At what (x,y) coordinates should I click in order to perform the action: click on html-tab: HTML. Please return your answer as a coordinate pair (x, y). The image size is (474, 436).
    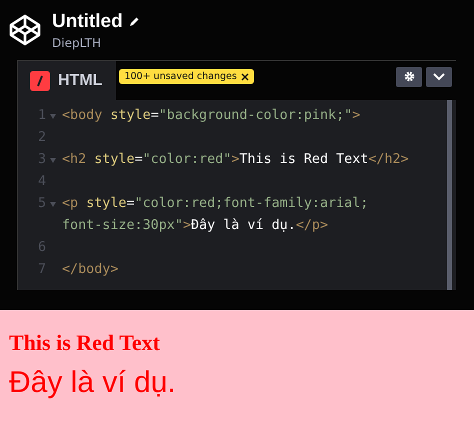
    Looking at the image, I should click on (67, 80).